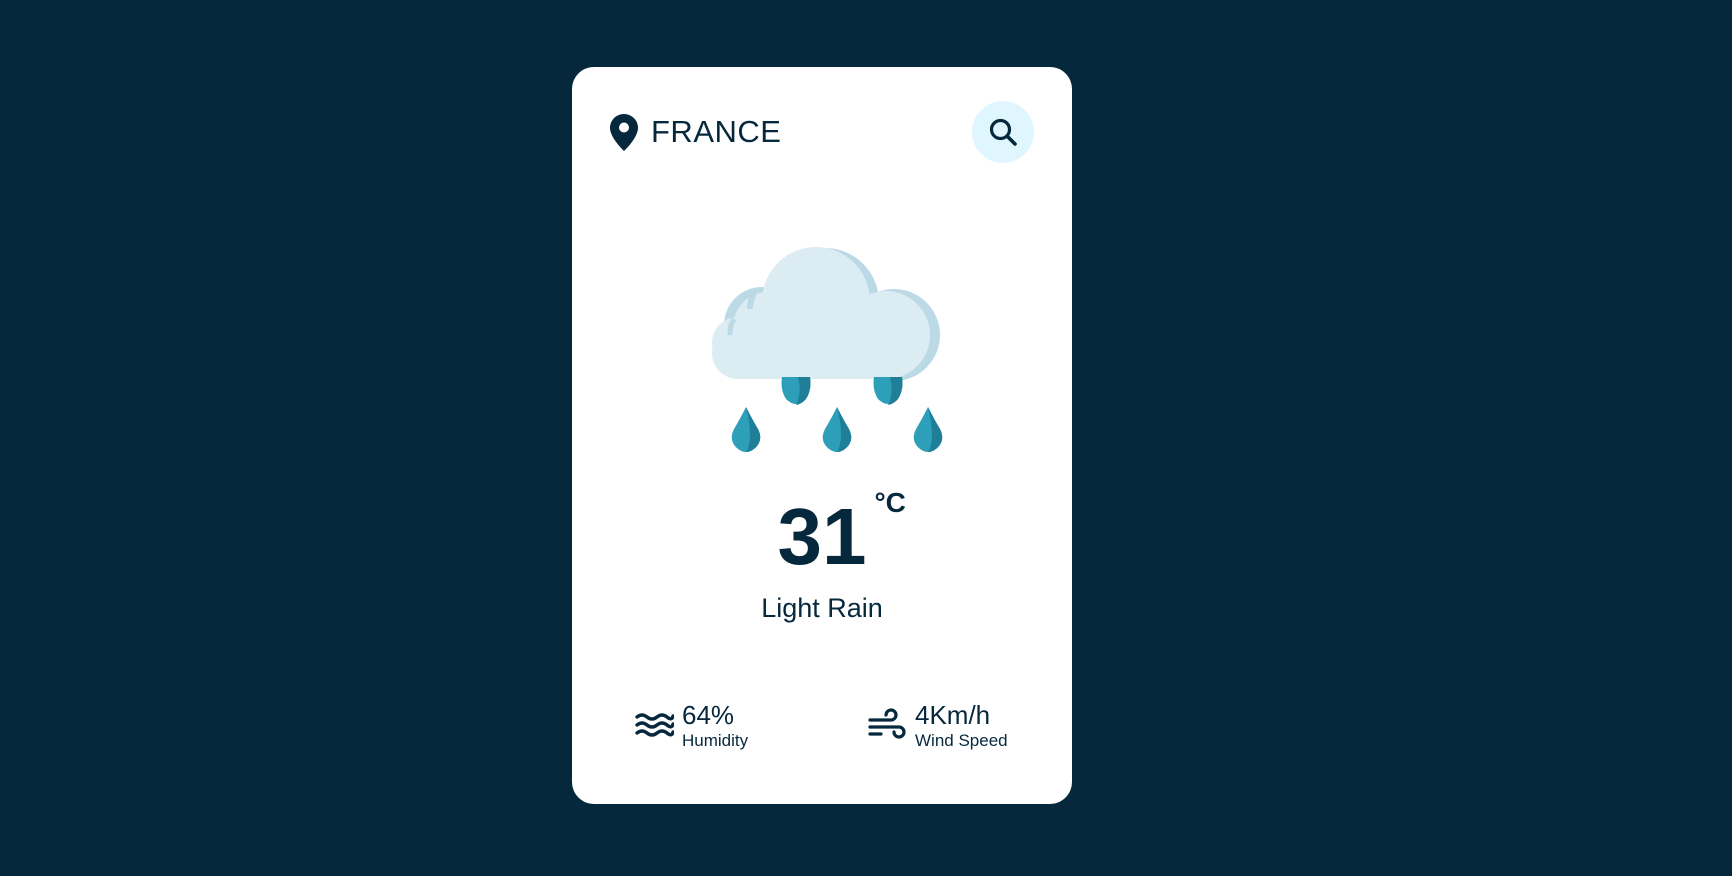 The height and width of the screenshot is (876, 1732). Describe the element at coordinates (624, 132) in the screenshot. I see `location-pin-icon` at that location.